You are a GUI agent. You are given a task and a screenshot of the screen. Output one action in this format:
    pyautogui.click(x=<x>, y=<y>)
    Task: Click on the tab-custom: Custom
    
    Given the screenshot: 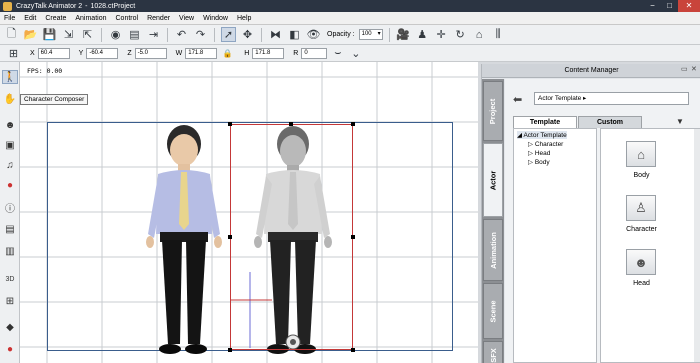 What is the action you would take?
    pyautogui.click(x=610, y=122)
    